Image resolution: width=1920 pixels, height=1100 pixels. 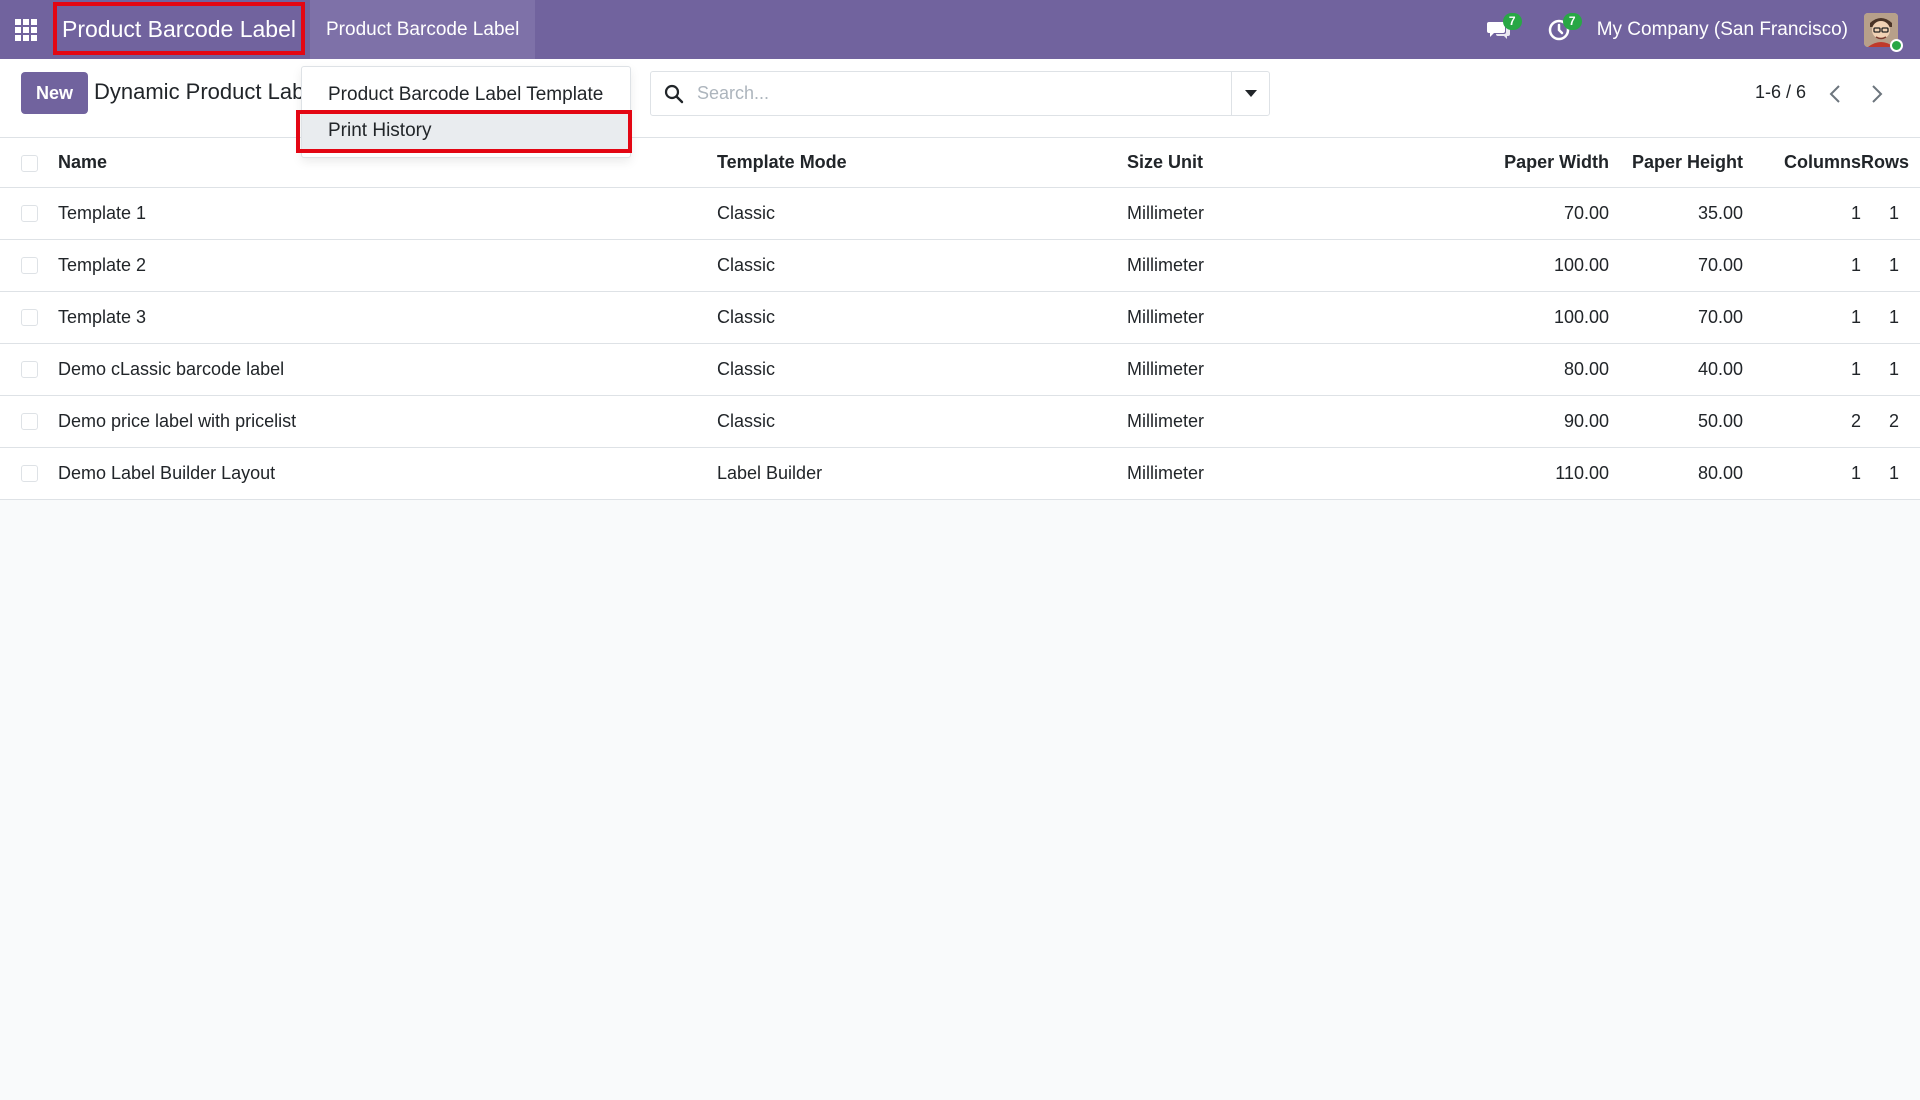 I want to click on app-title-label: Product Barcode Label, so click(x=179, y=29).